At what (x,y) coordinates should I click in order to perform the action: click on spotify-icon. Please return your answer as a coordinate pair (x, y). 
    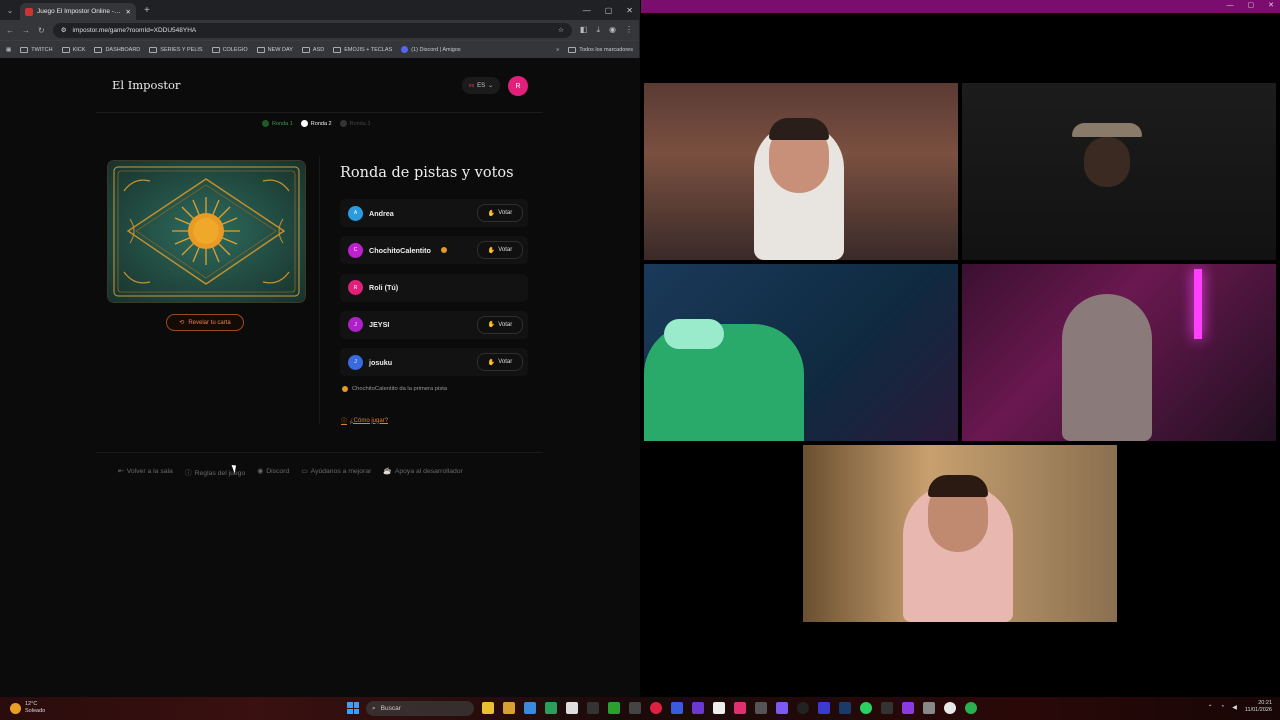
    Looking at the image, I should click on (866, 708).